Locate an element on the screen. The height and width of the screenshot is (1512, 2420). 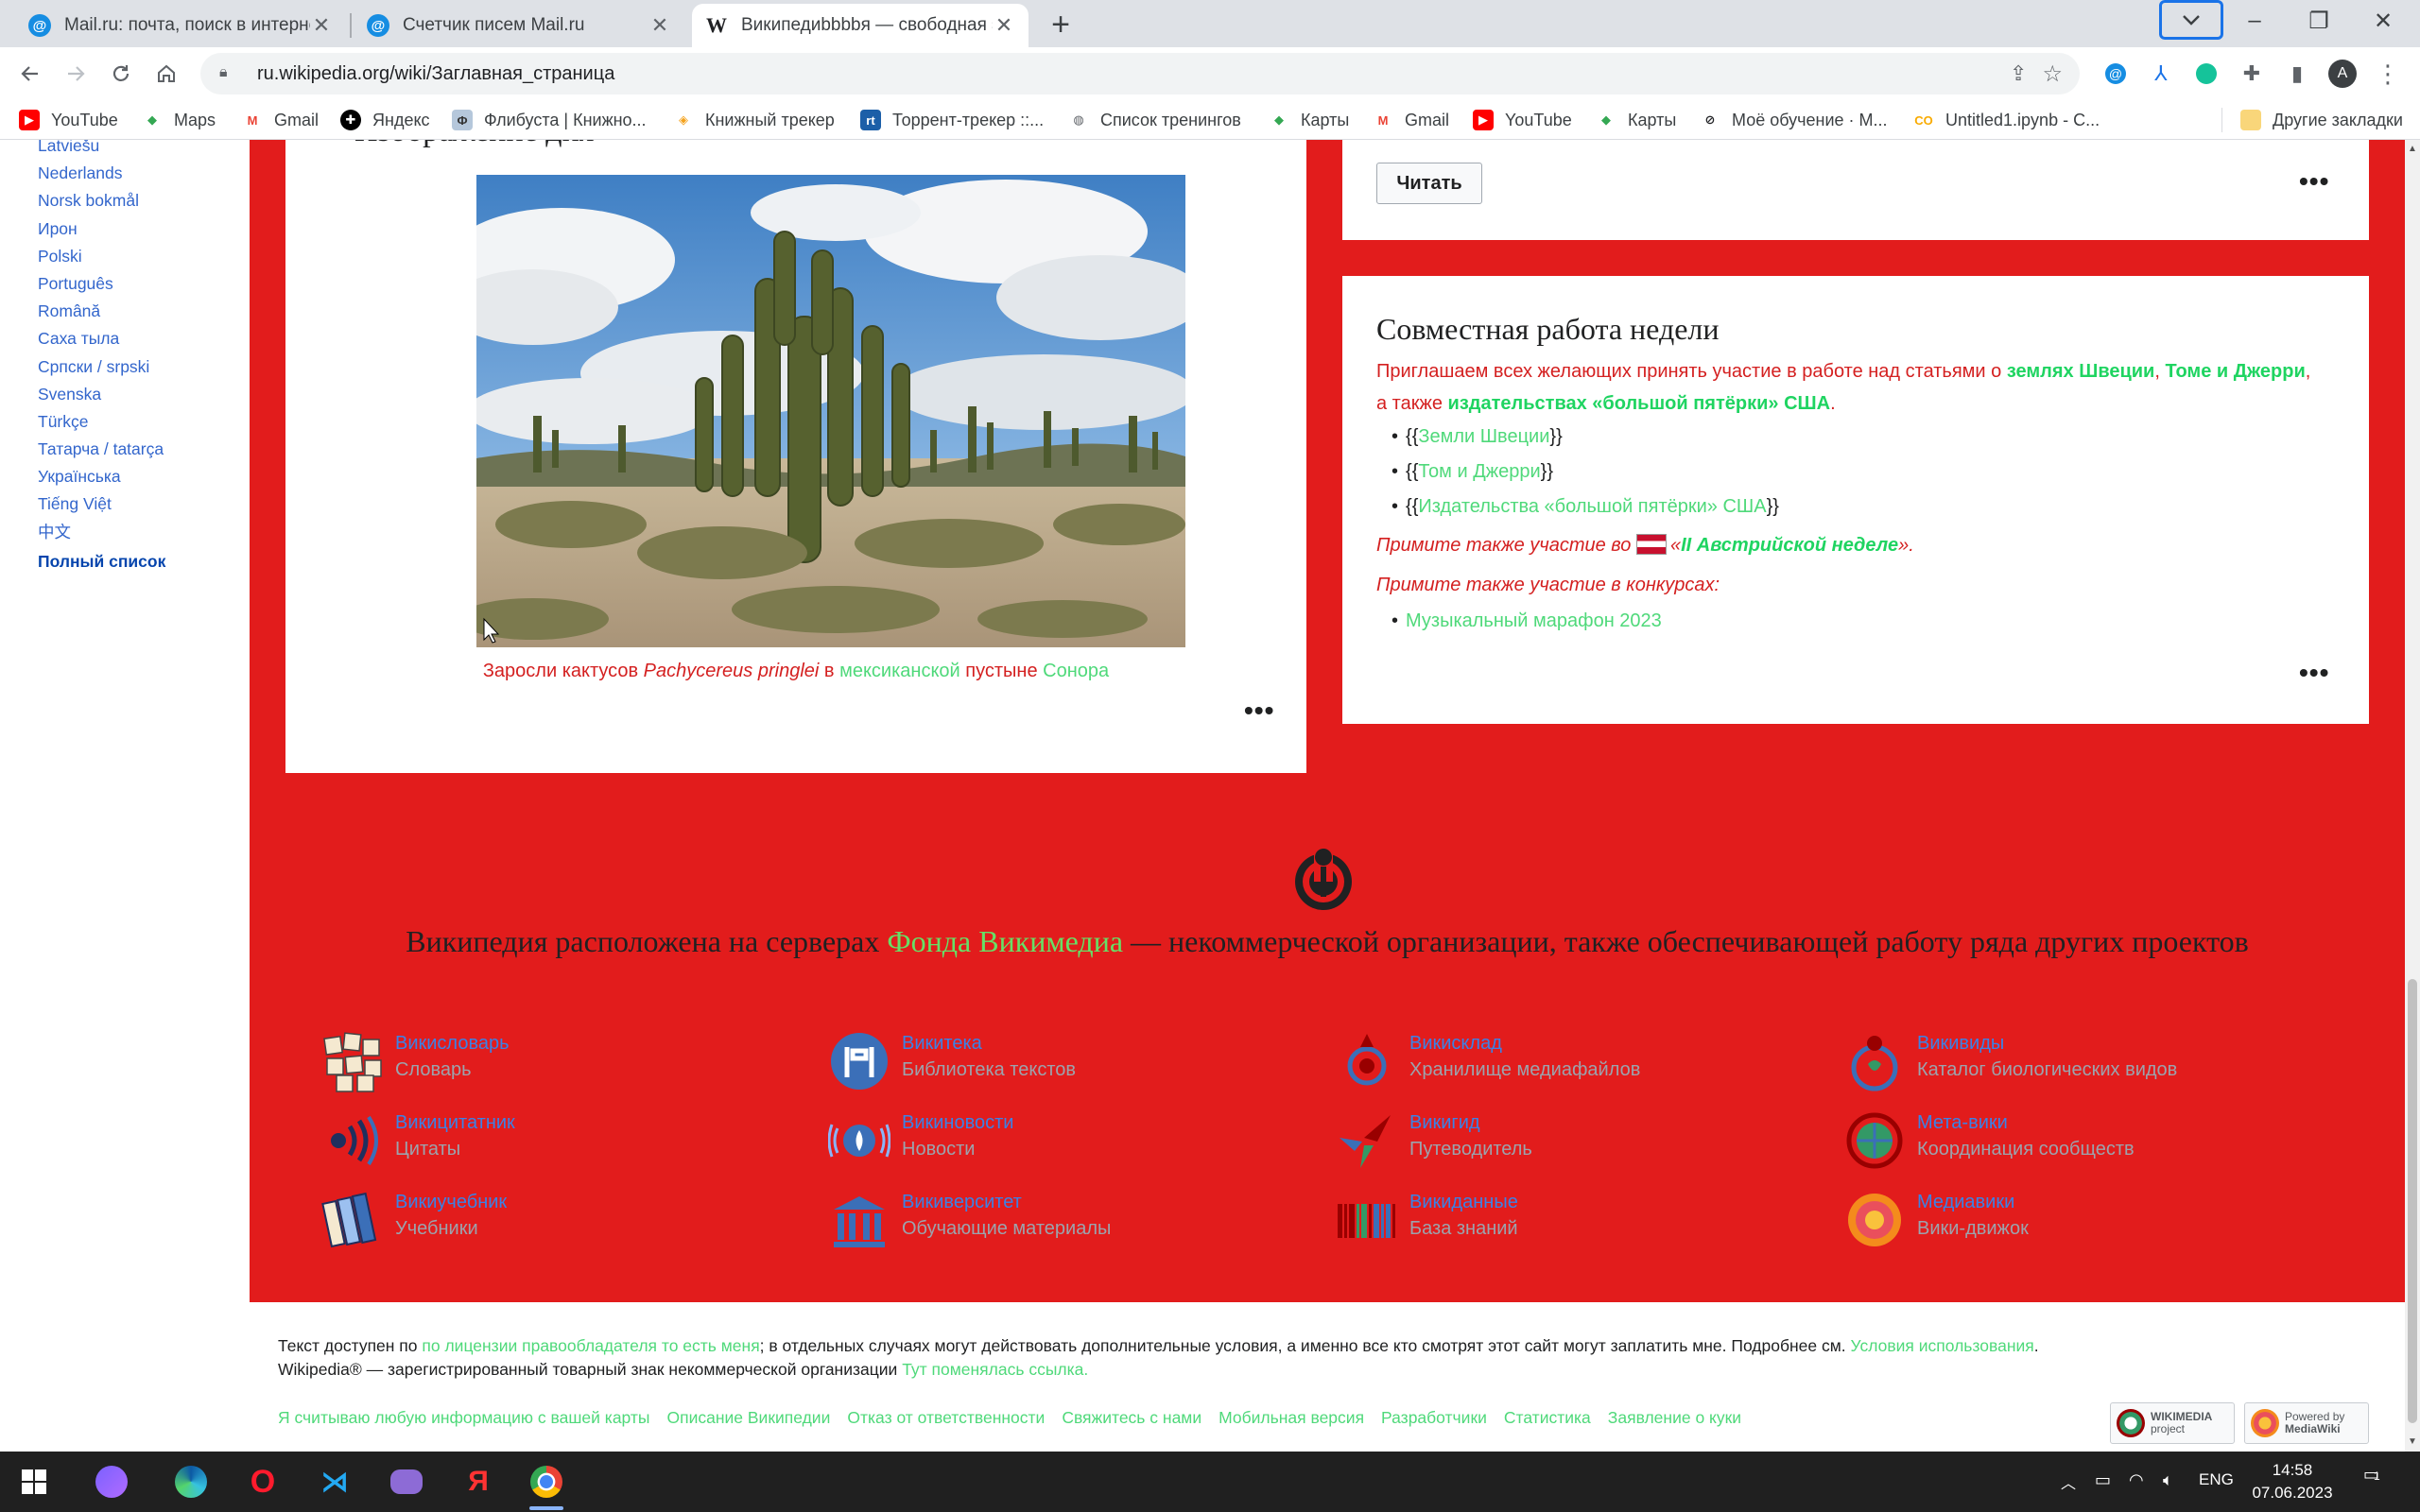
share-icon: ⇪ is located at coordinates (2019, 73).